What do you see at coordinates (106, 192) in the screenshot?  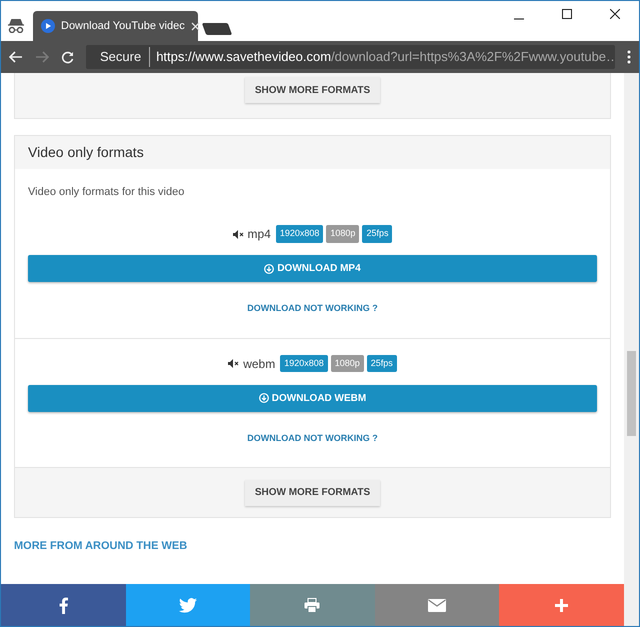 I see `section-description: Video only formats for this video` at bounding box center [106, 192].